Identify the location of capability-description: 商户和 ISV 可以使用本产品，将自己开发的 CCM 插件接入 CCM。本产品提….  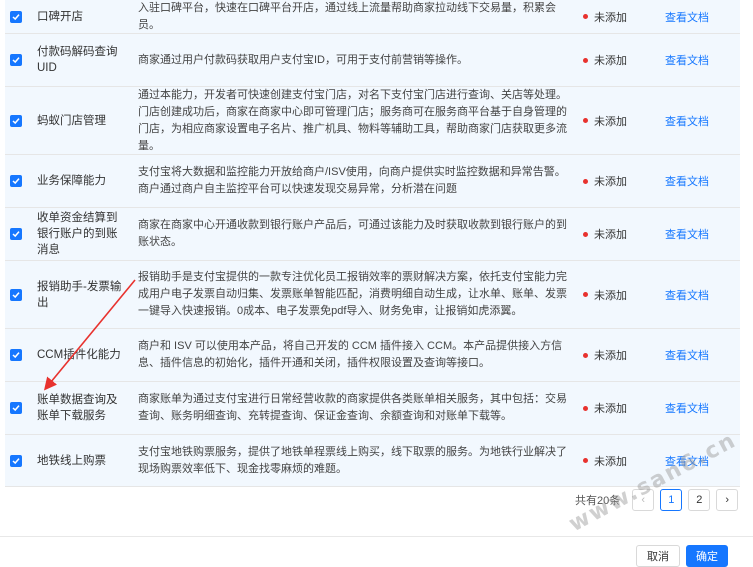
(350, 354).